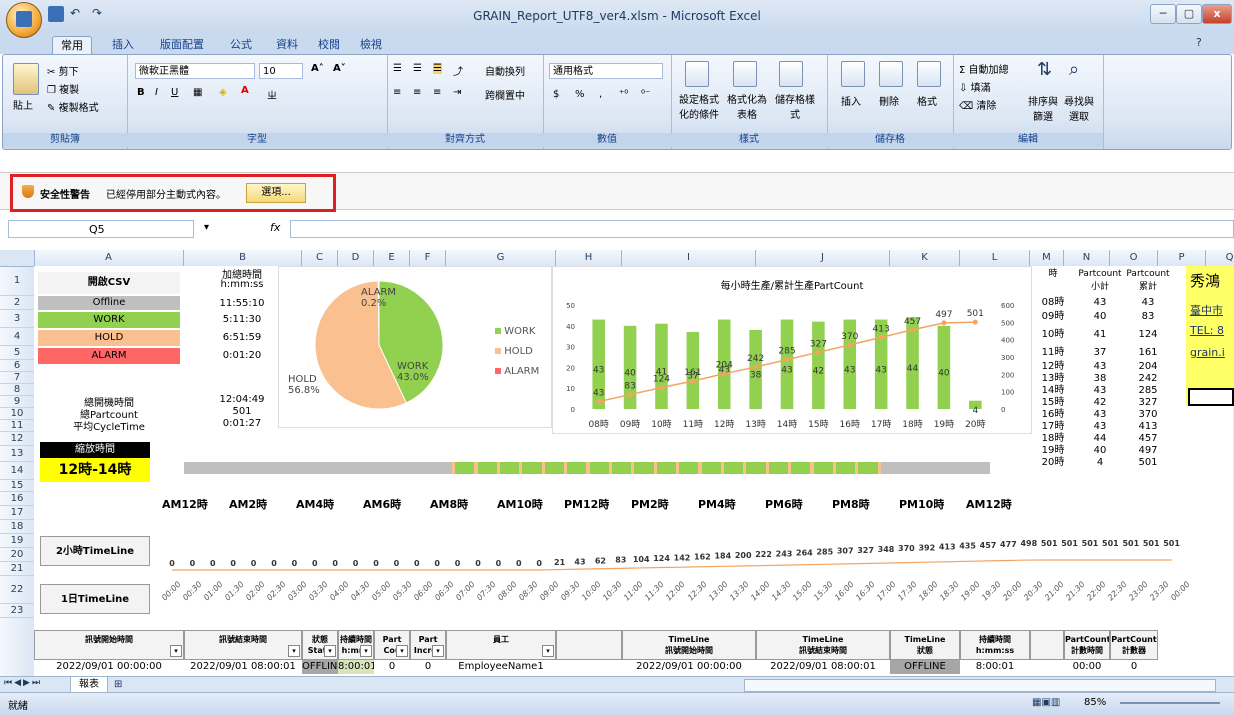 This screenshot has height=715, width=1234. What do you see at coordinates (853, 74) in the screenshot?
I see `insert-cells-icon` at bounding box center [853, 74].